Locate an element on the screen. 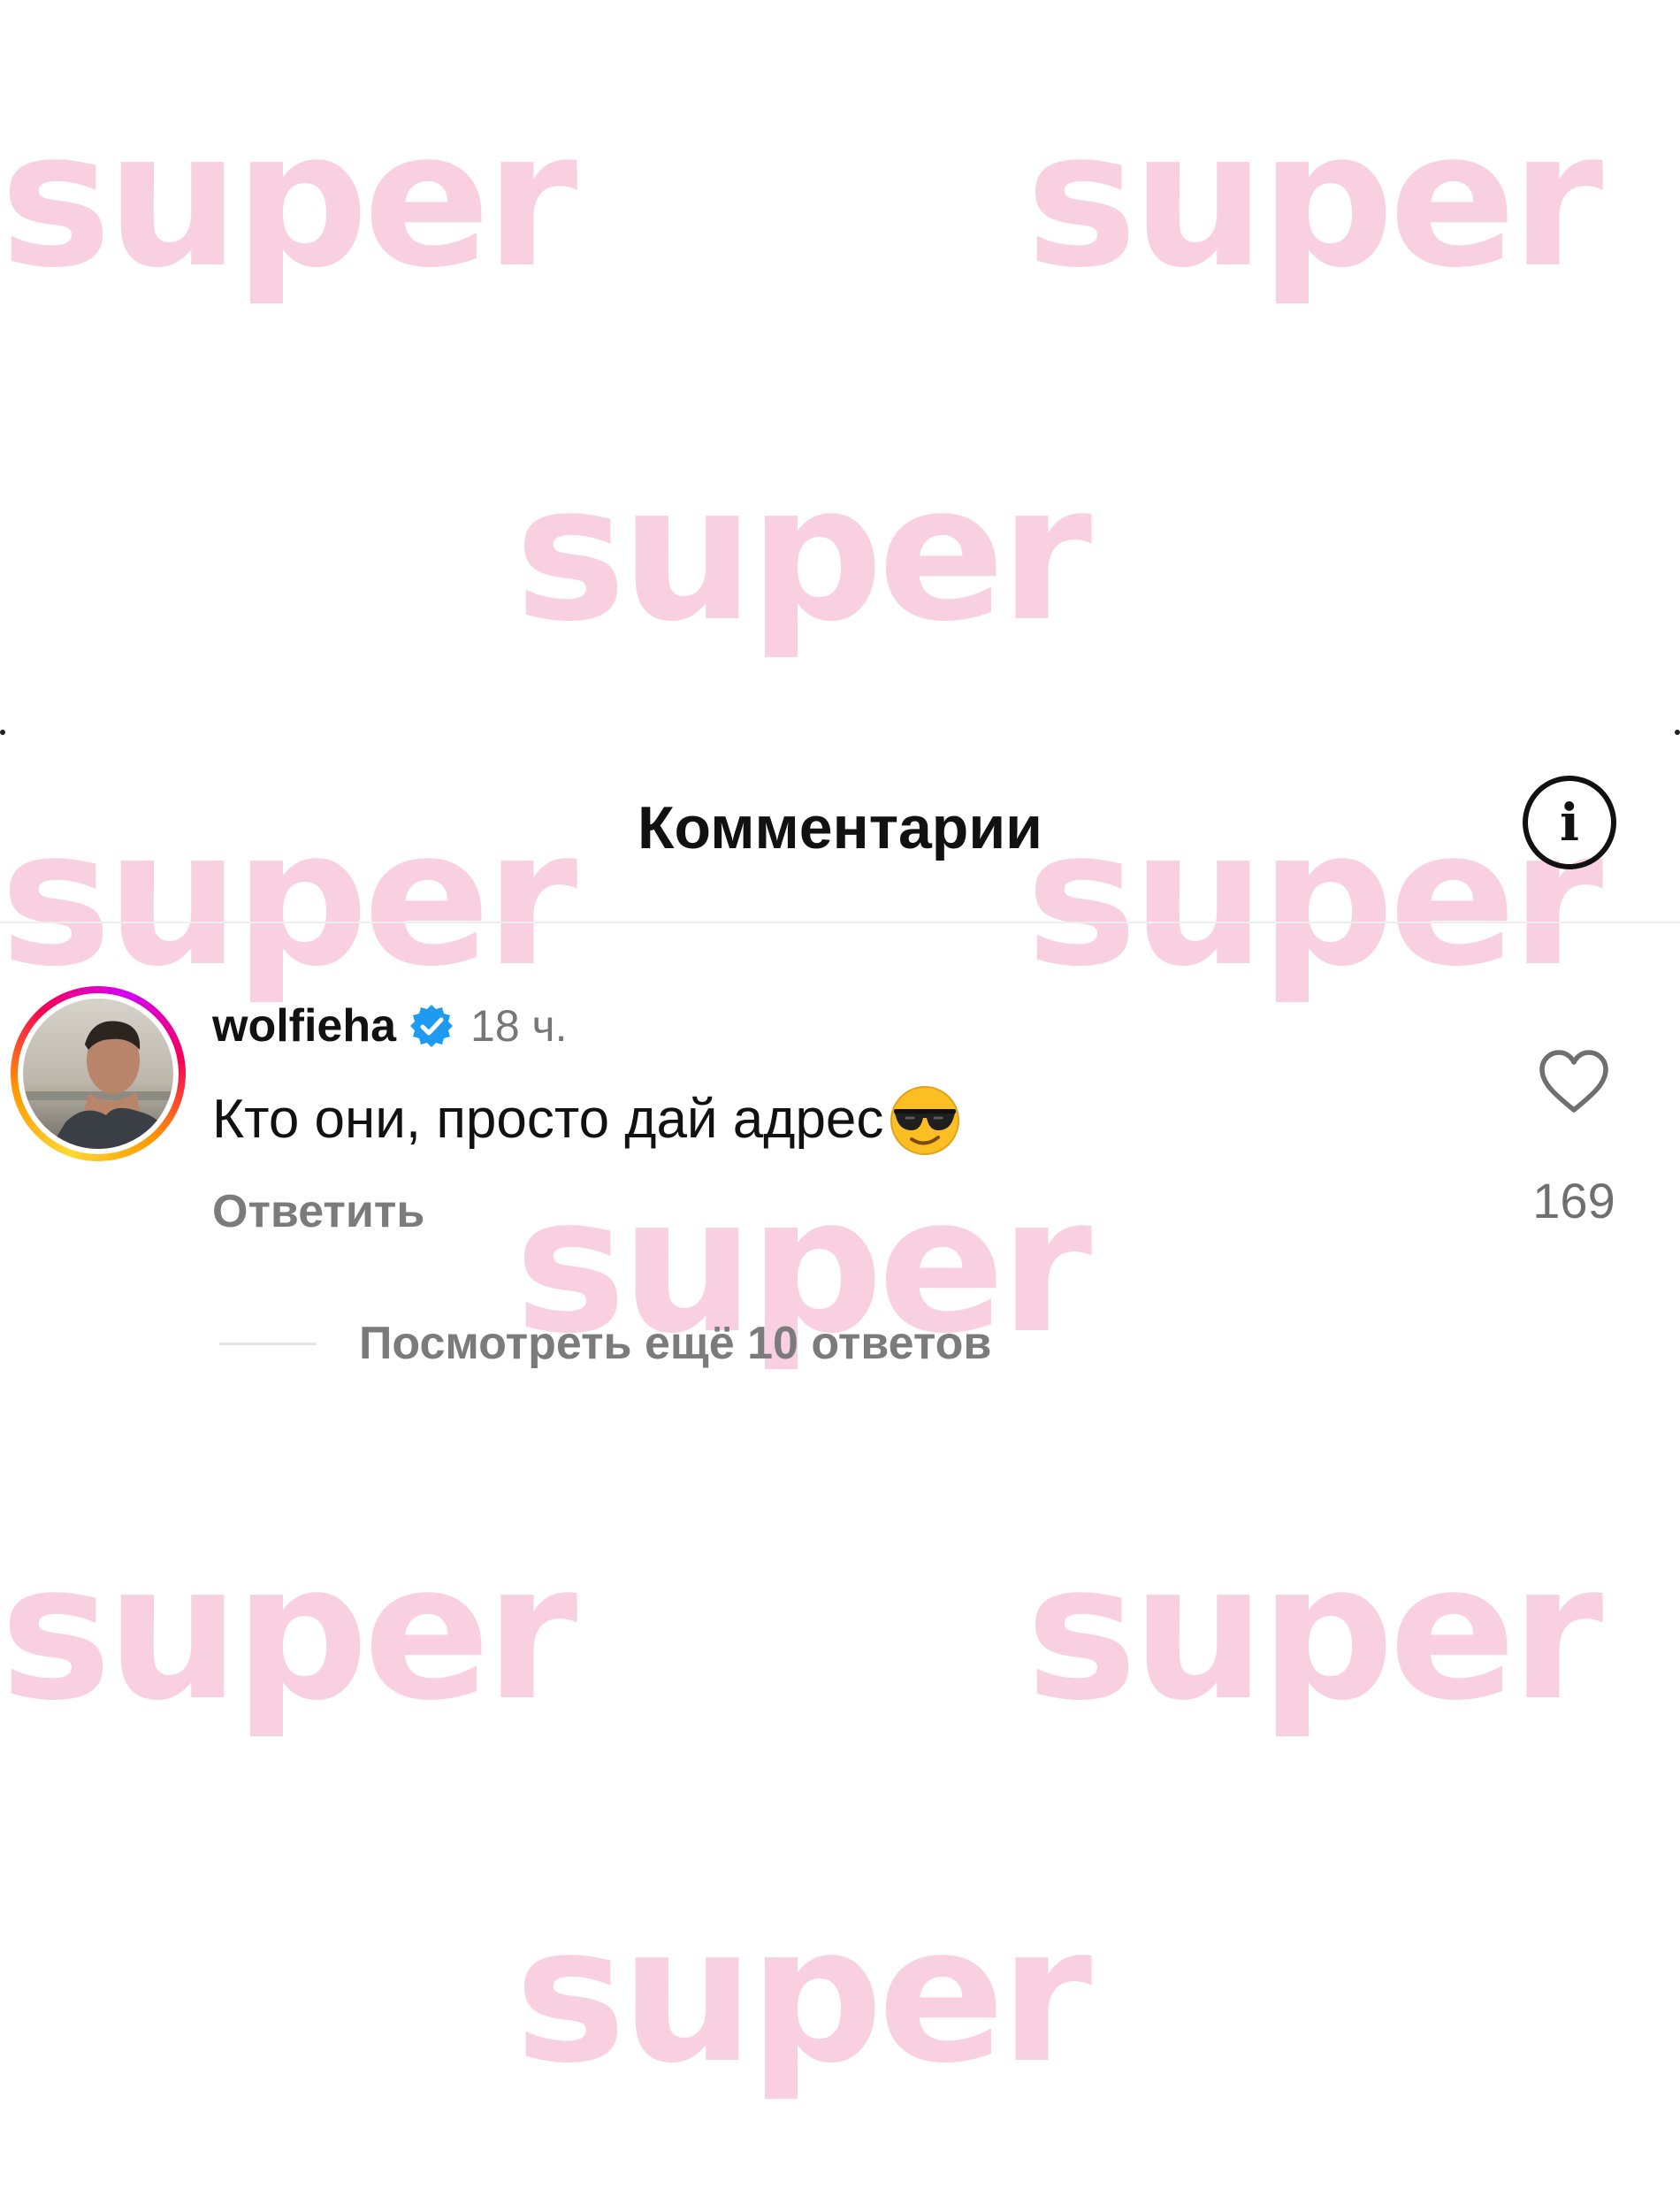 The height and width of the screenshot is (2204, 1680). sheet-title: Комментарии is located at coordinates (840, 827).